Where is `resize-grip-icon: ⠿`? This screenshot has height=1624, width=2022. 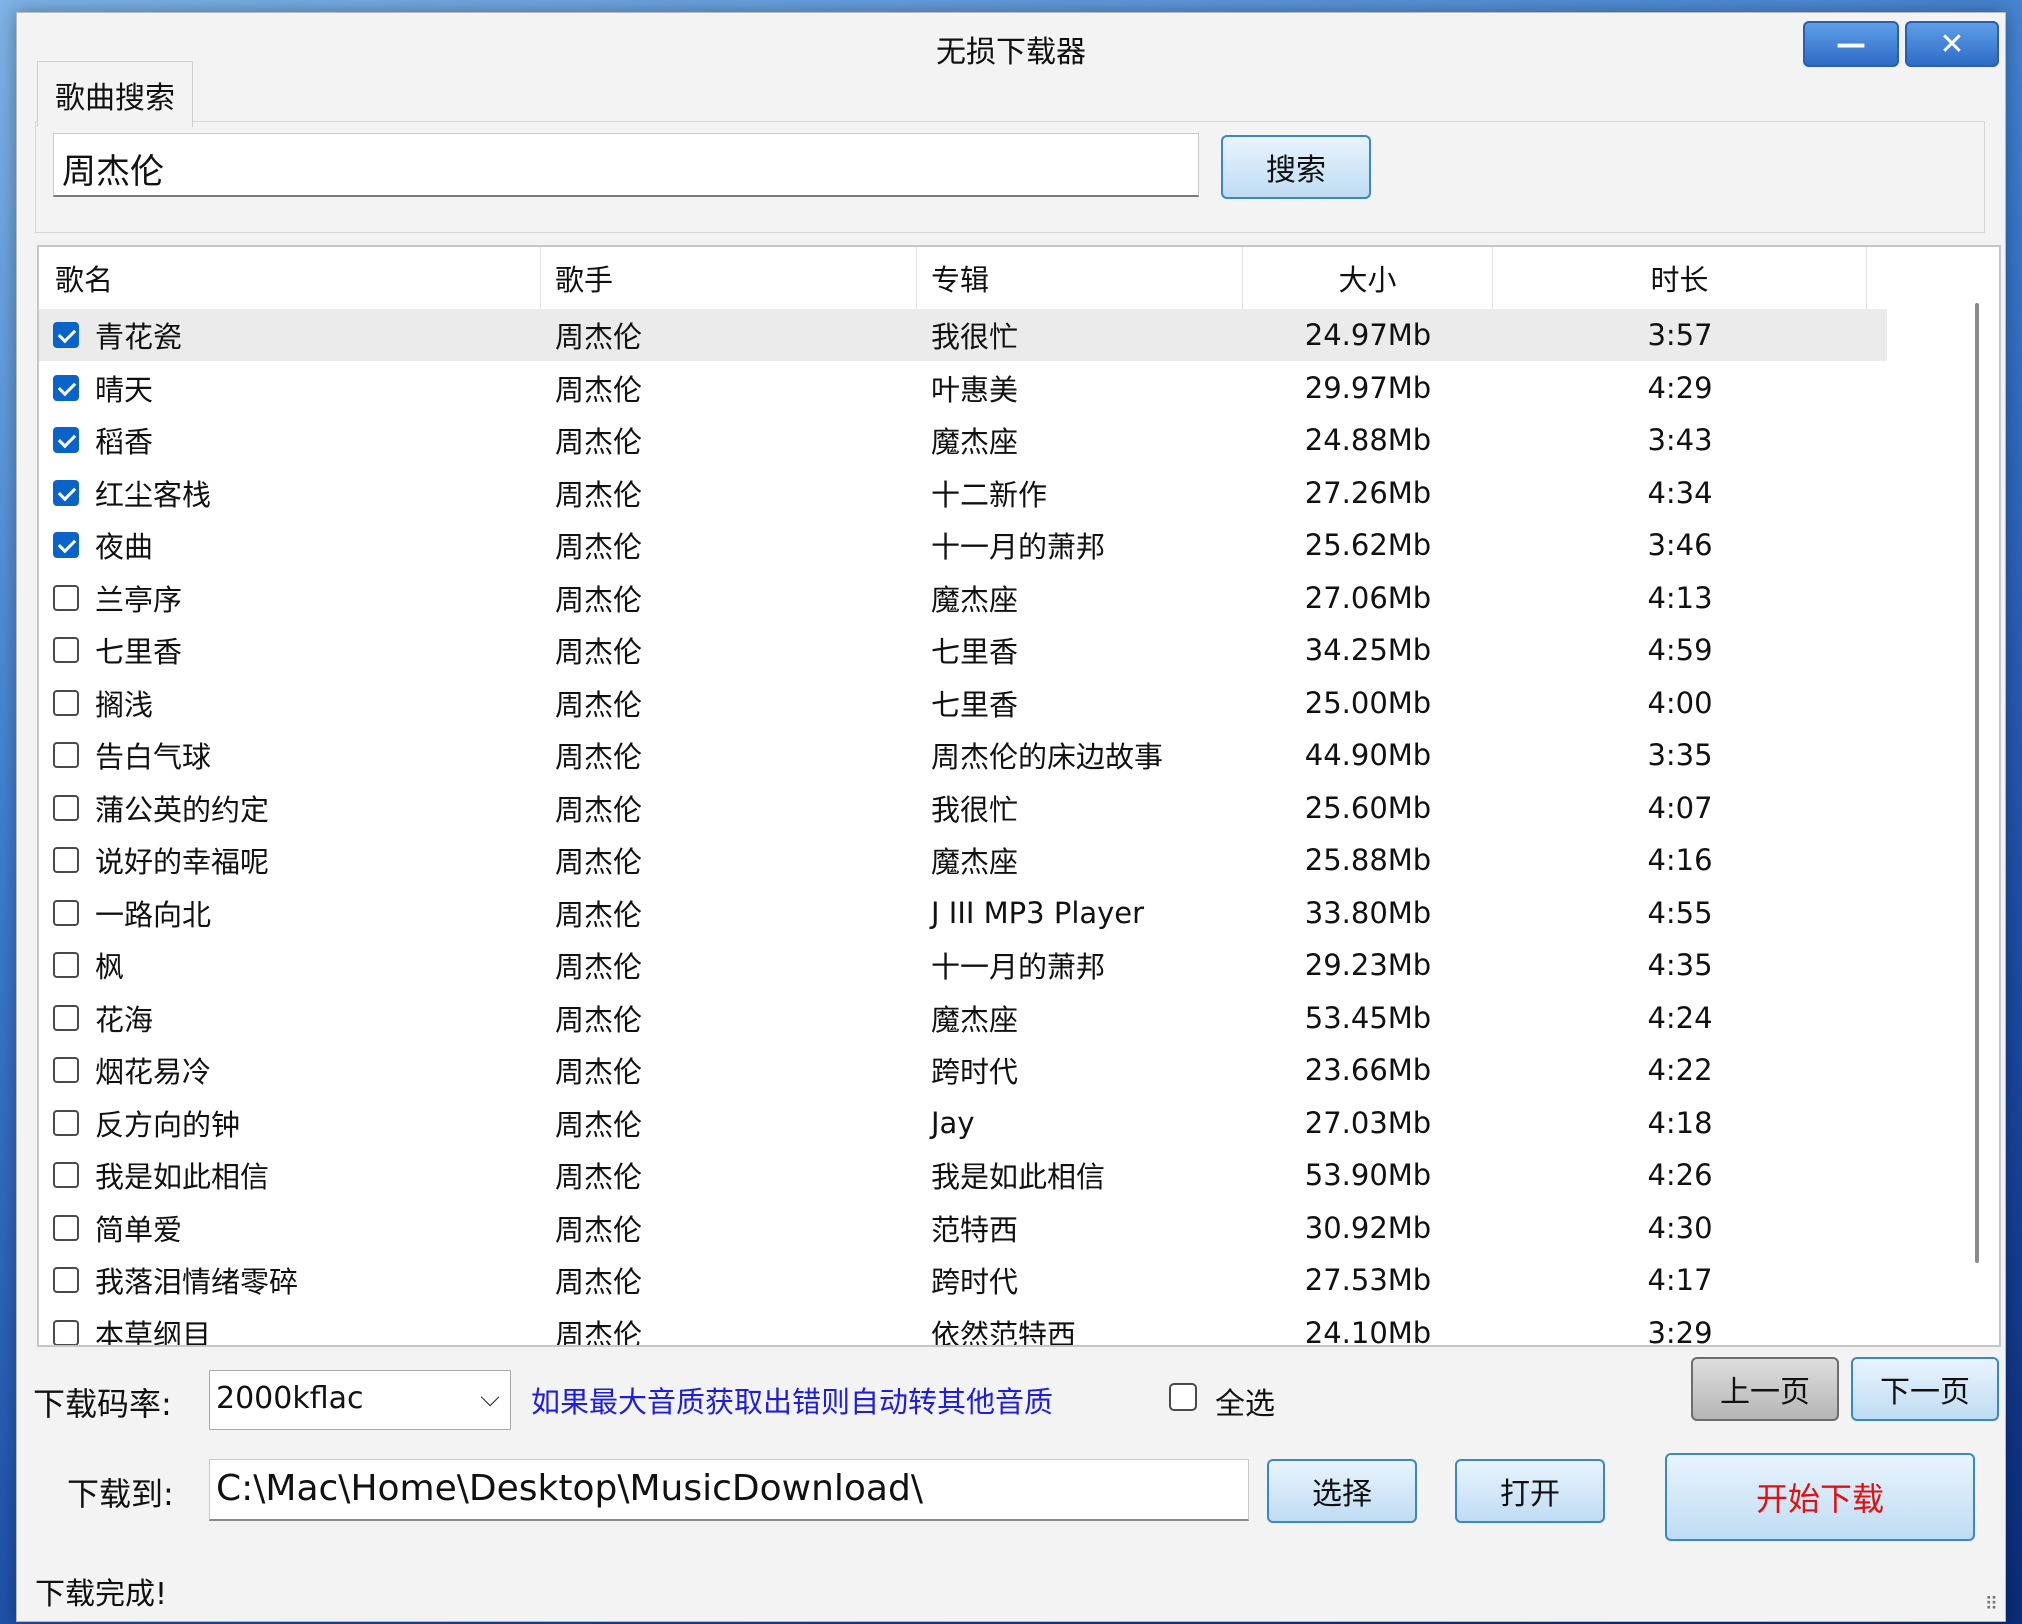
resize-grip-icon: ⠿ is located at coordinates (1992, 1604).